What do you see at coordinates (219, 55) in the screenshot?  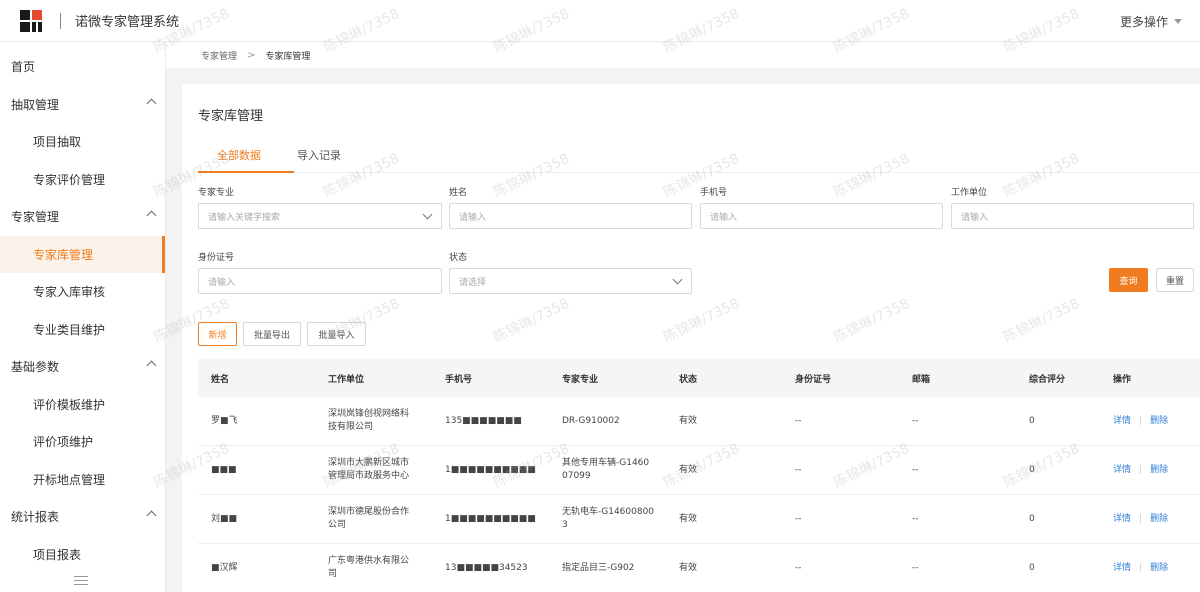 I see `breadcrumb-item-expert-management: 专家管理` at bounding box center [219, 55].